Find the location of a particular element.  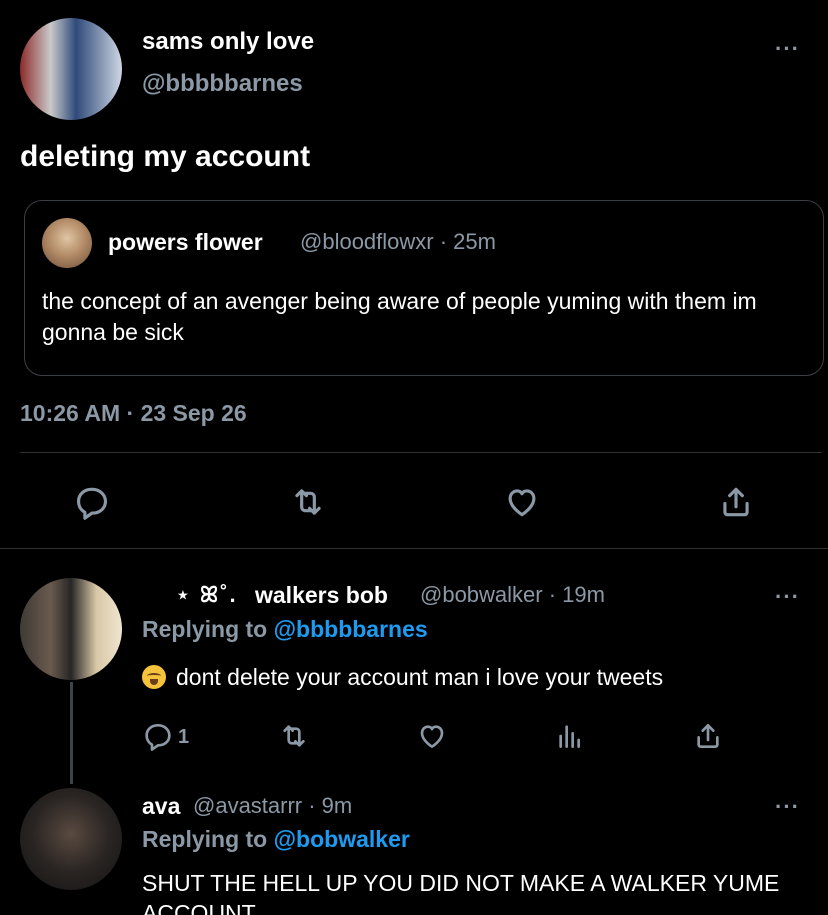

replying-to: Replying to @bbbbbarnes is located at coordinates (285, 629).